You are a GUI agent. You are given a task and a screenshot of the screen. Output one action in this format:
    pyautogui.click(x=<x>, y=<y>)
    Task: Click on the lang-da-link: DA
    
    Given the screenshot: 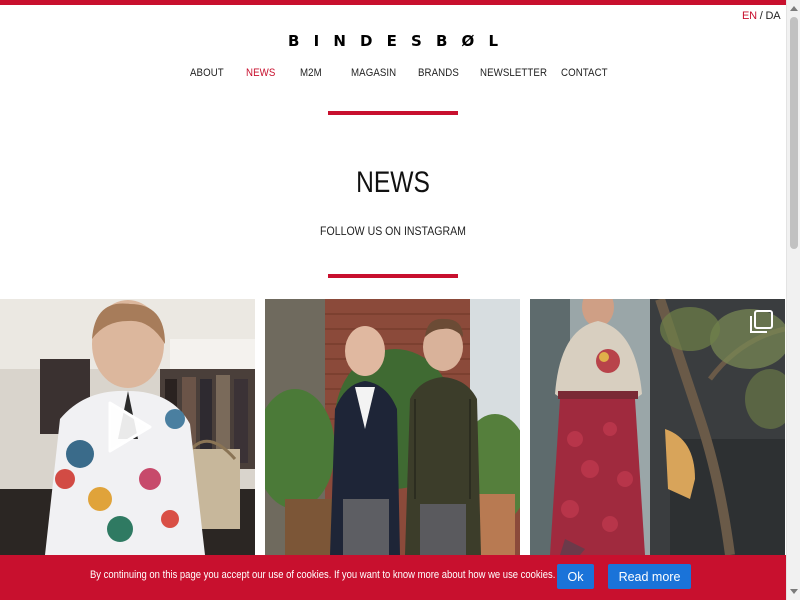 What is the action you would take?
    pyautogui.click(x=772, y=16)
    